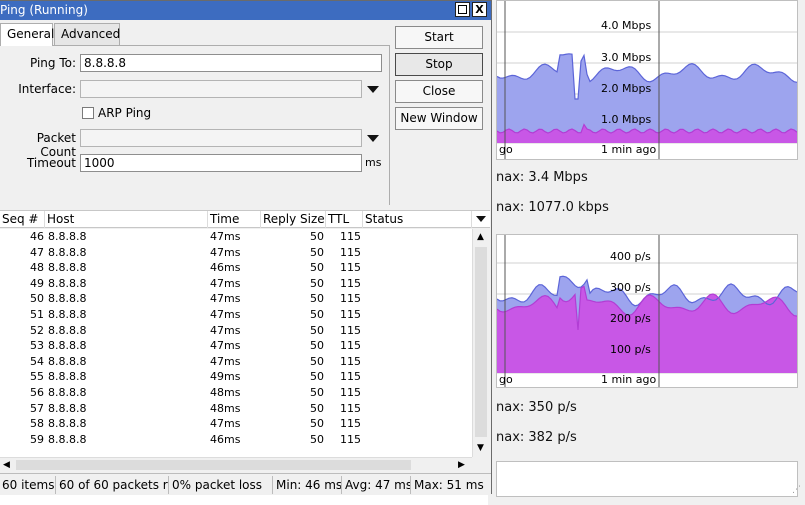  What do you see at coordinates (126, 219) in the screenshot?
I see `col-host: Host` at bounding box center [126, 219].